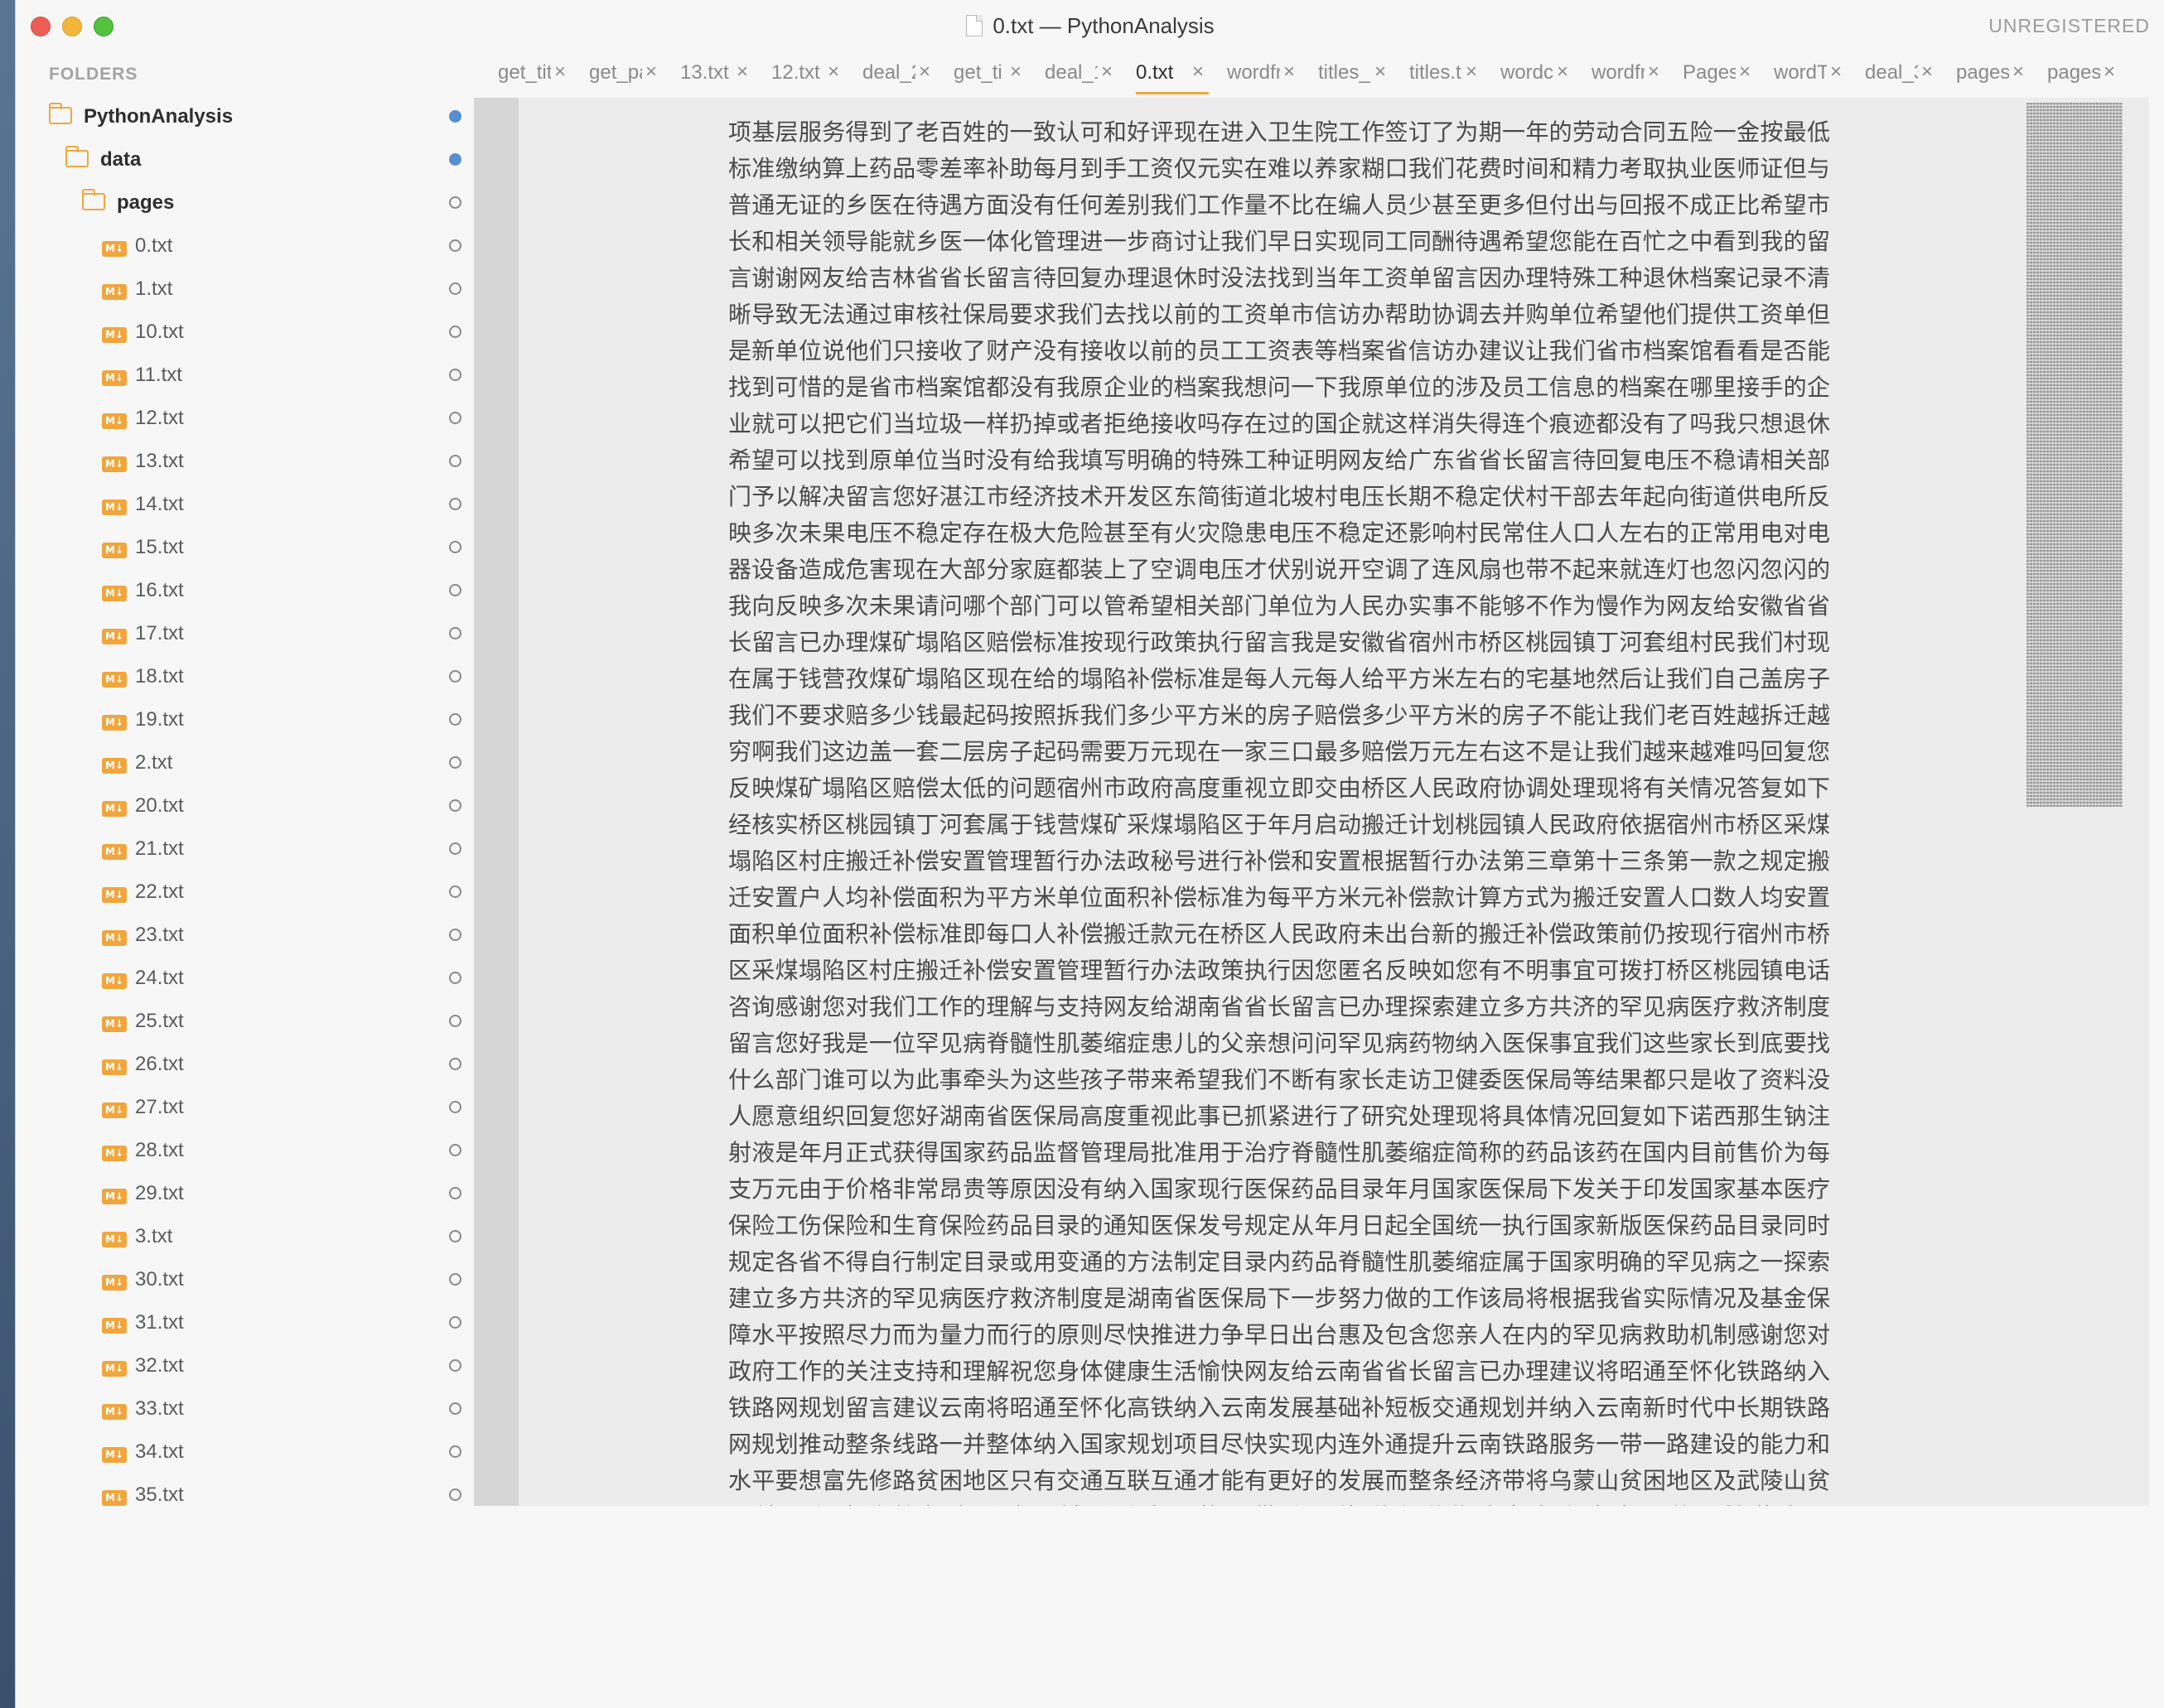  What do you see at coordinates (1444, 74) in the screenshot?
I see `tab: titles.t ×` at bounding box center [1444, 74].